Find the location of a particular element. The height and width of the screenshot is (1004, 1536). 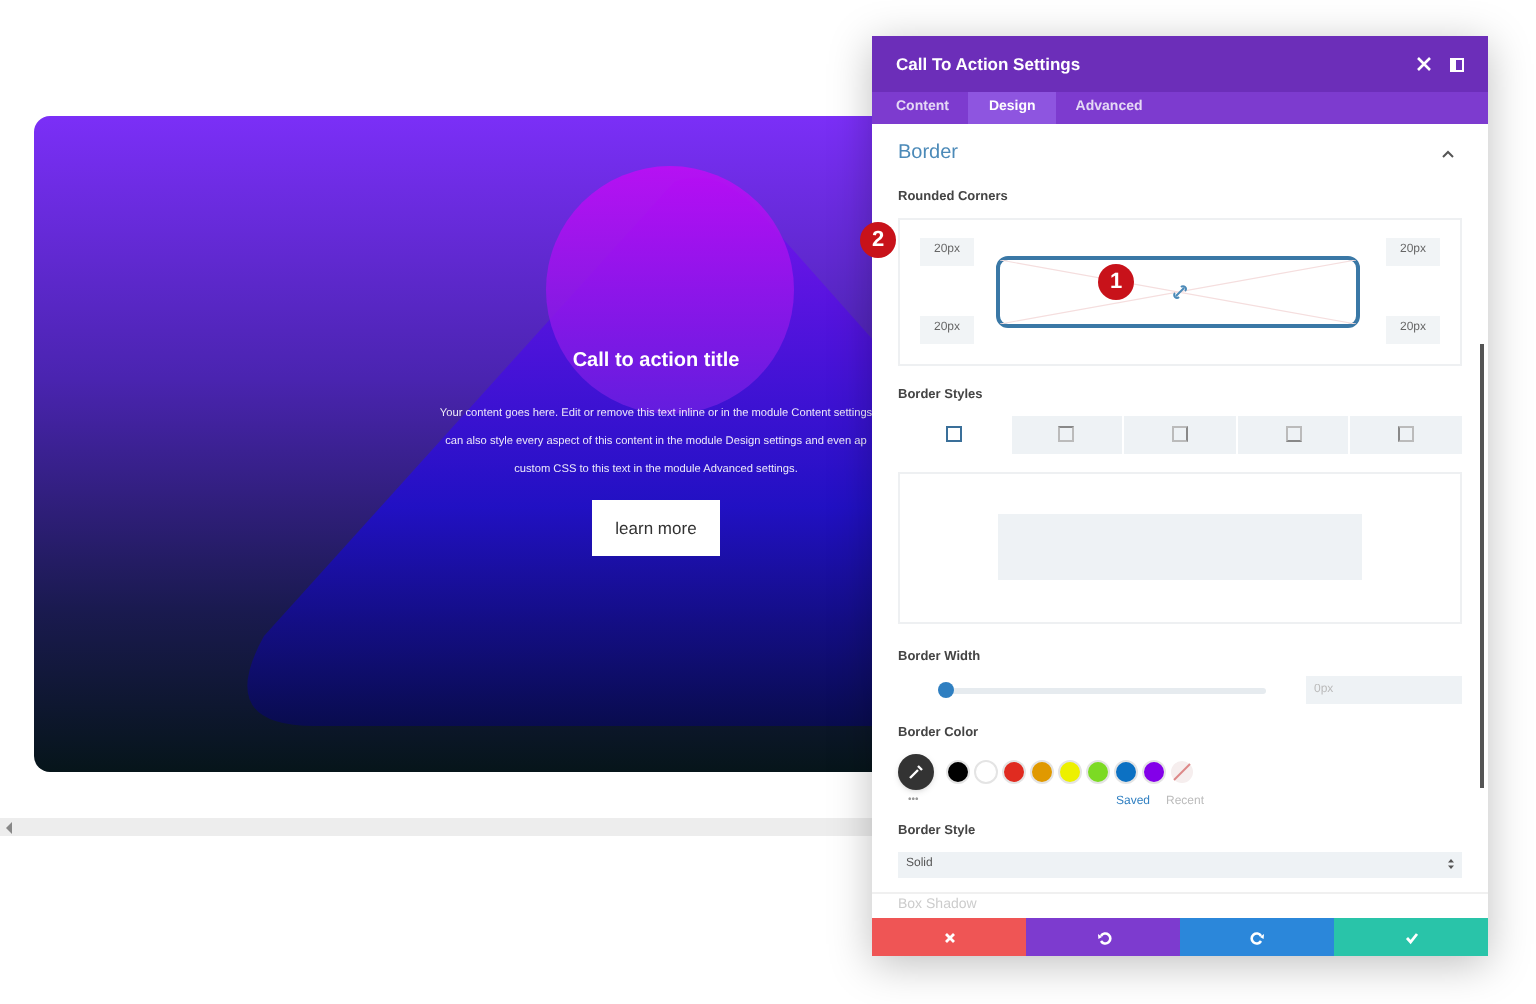

scroll-left-icon is located at coordinates (9, 827).